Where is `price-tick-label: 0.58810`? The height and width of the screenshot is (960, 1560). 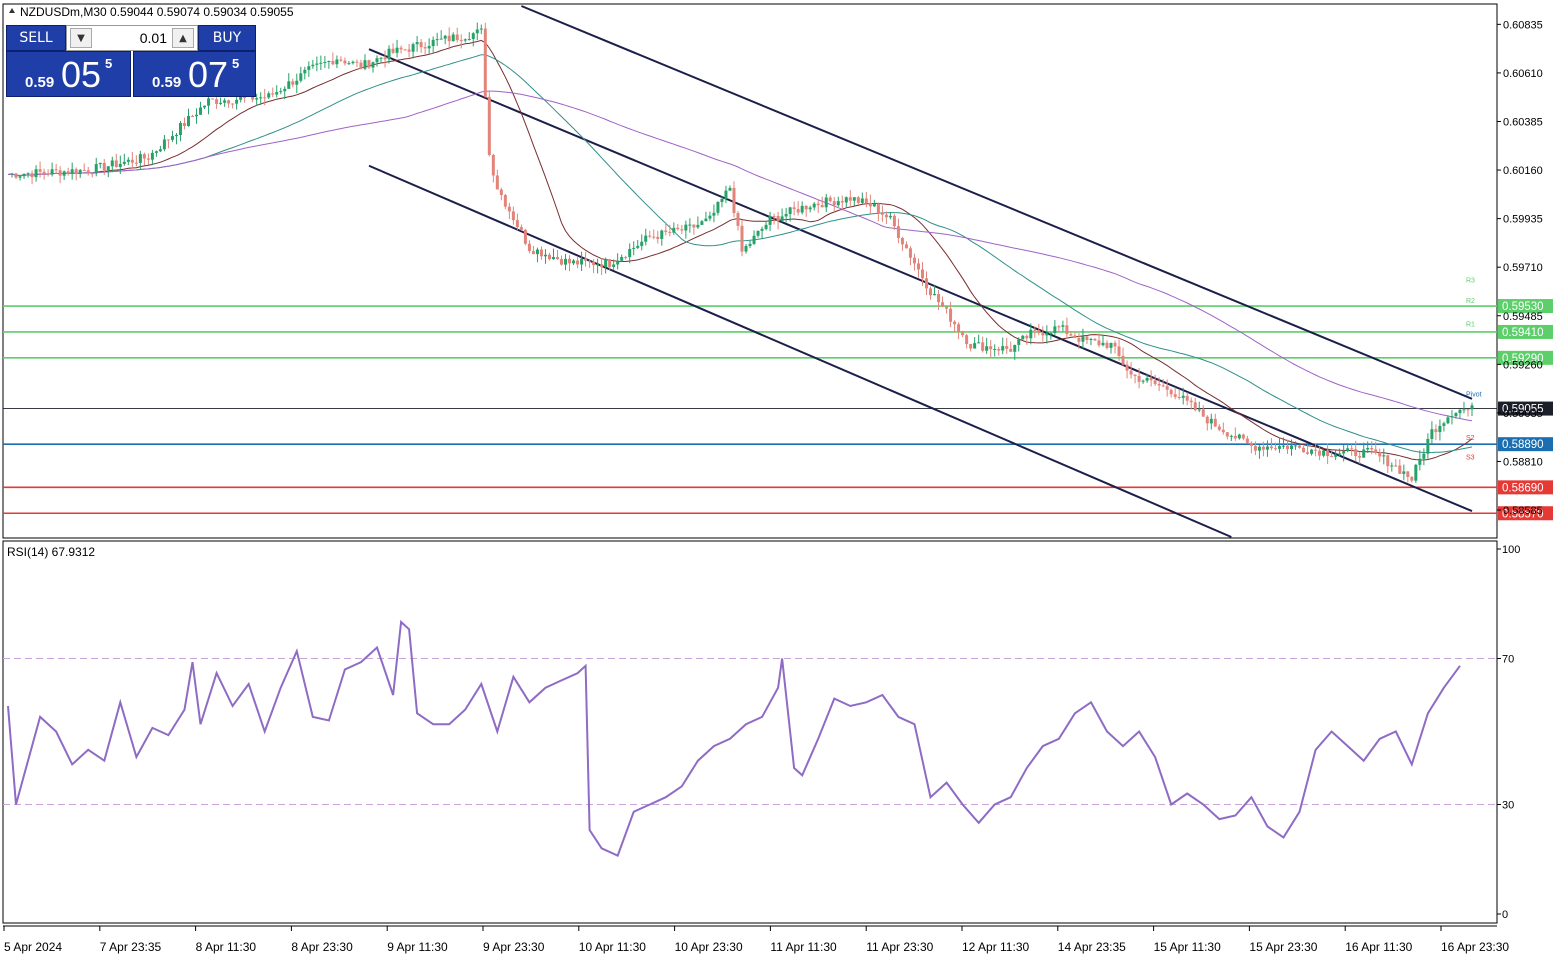 price-tick-label: 0.58810 is located at coordinates (1523, 462).